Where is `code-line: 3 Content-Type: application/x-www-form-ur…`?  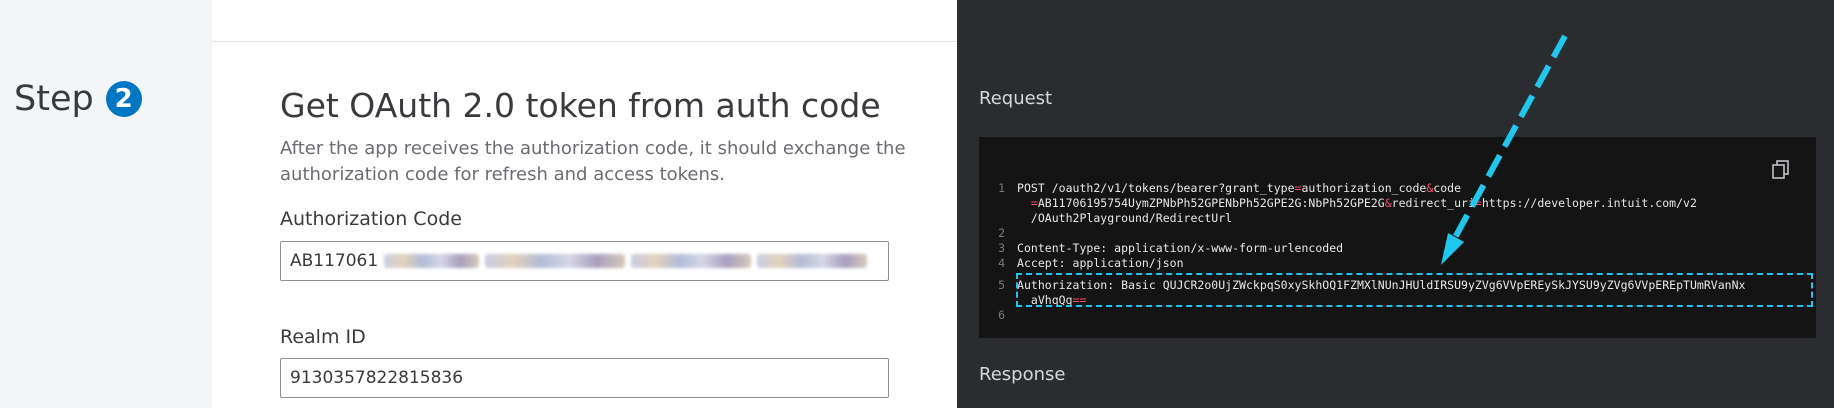 code-line: 3 Content-Type: application/x-www-form-ur… is located at coordinates (1171, 248).